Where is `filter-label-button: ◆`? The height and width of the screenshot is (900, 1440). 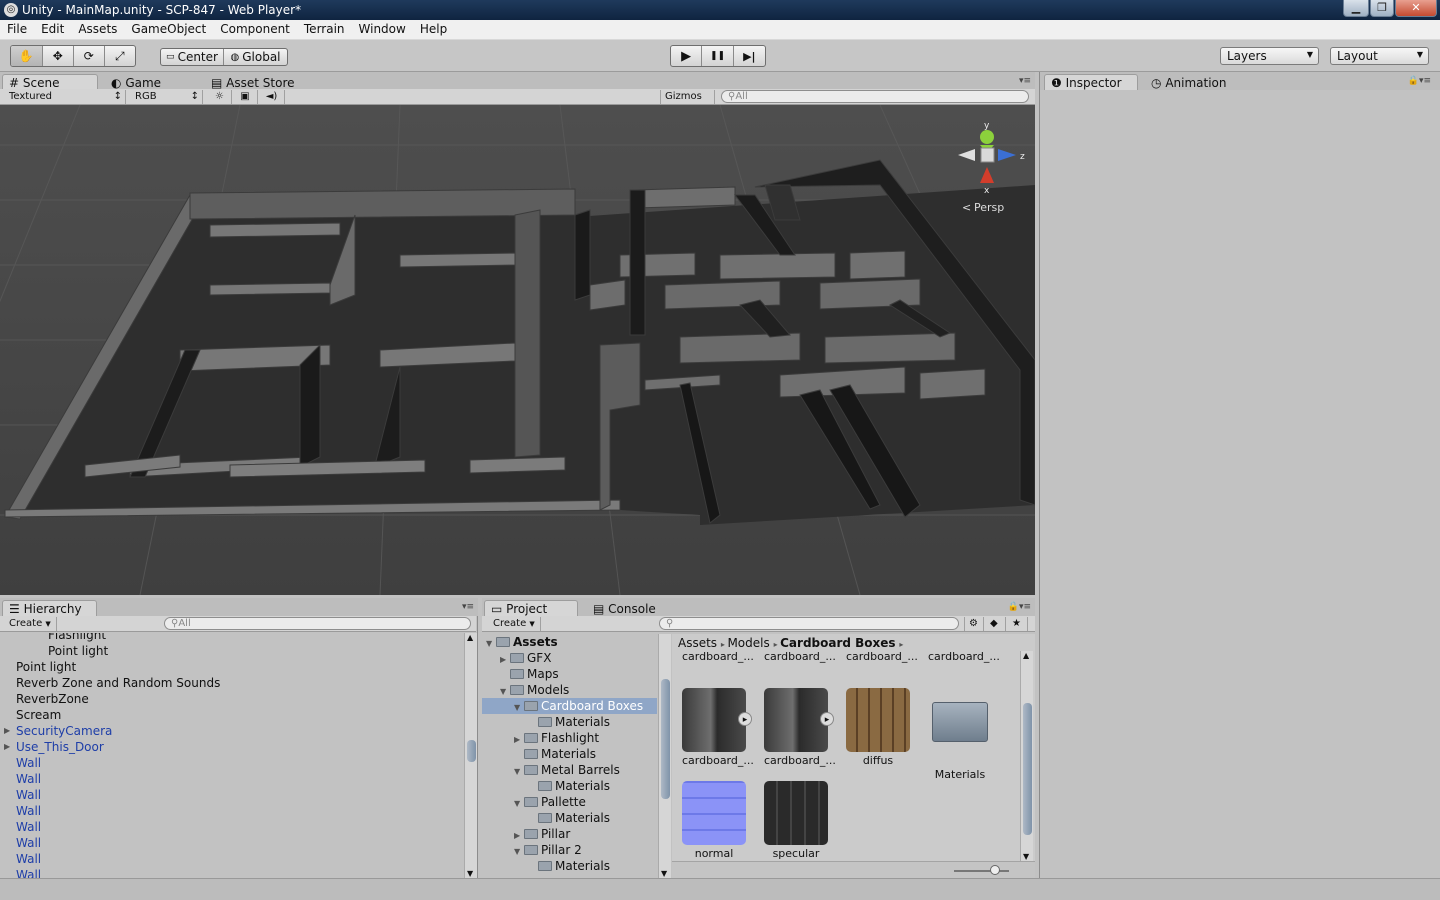 filter-label-button: ◆ is located at coordinates (996, 624).